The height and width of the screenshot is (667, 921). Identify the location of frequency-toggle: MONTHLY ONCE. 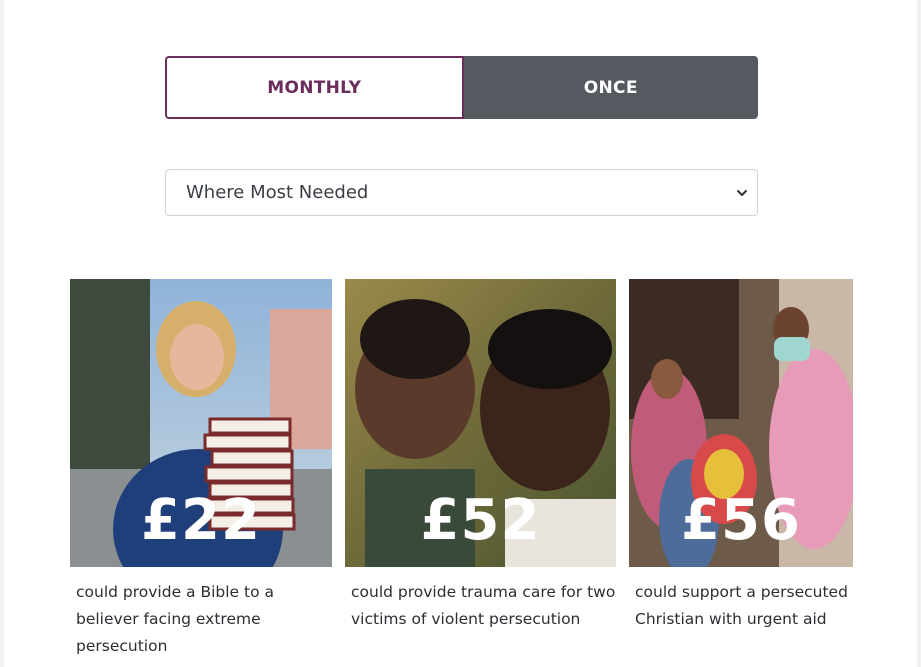
(461, 87).